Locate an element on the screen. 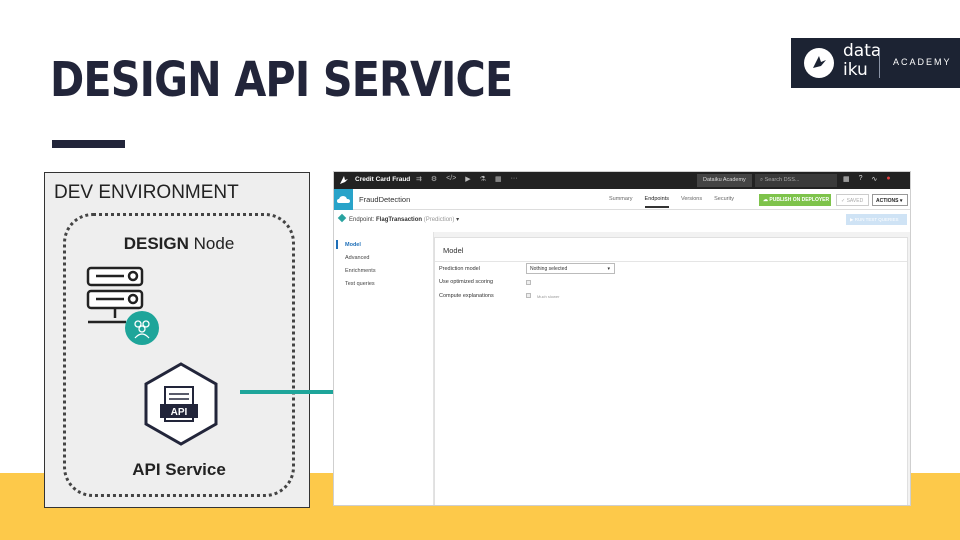 This screenshot has height=540, width=960. caret-down-icon: ▾ is located at coordinates (900, 201).